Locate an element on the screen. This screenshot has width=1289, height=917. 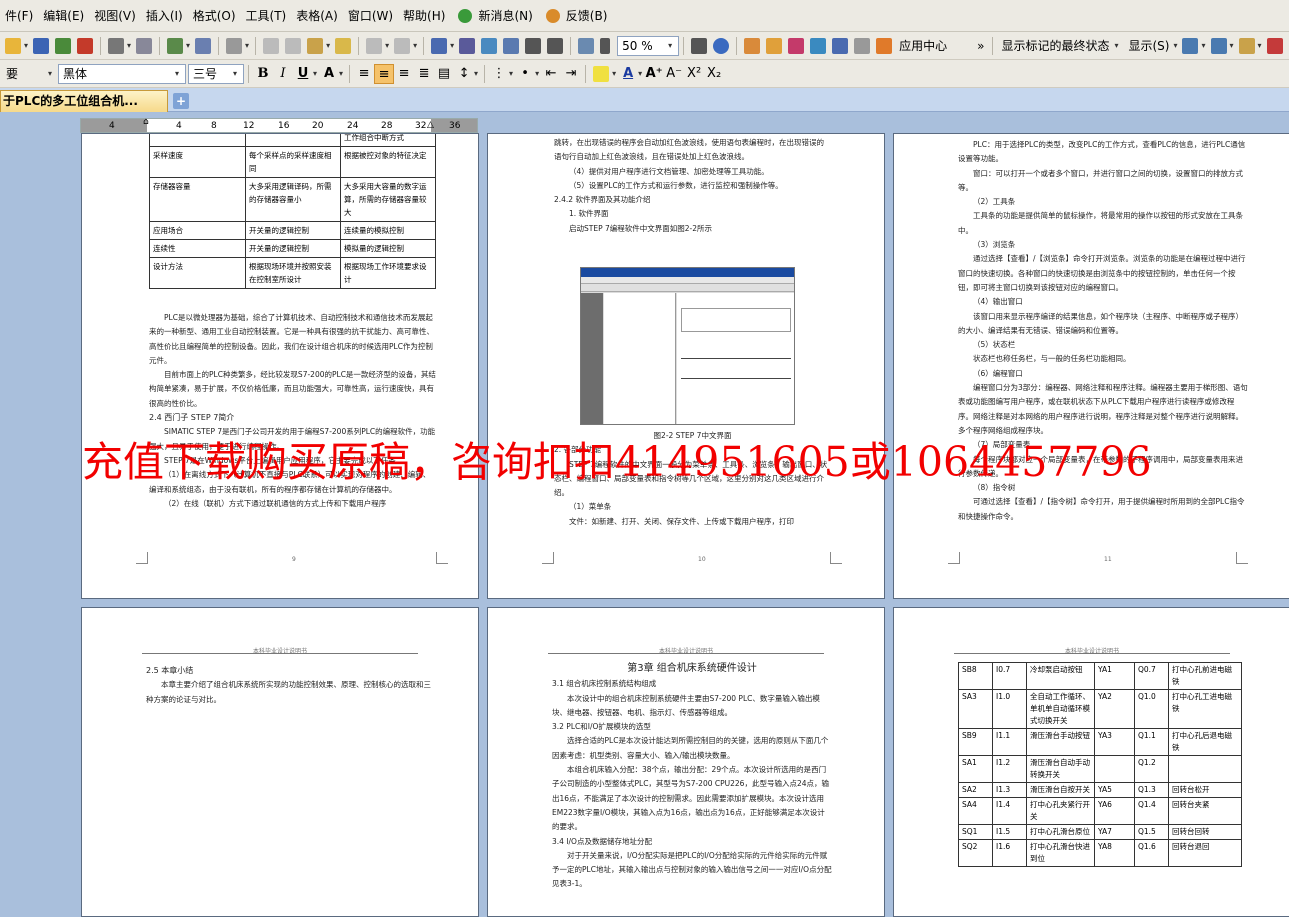
menu-tools: 工具(T) is located at coordinates (266, 16).